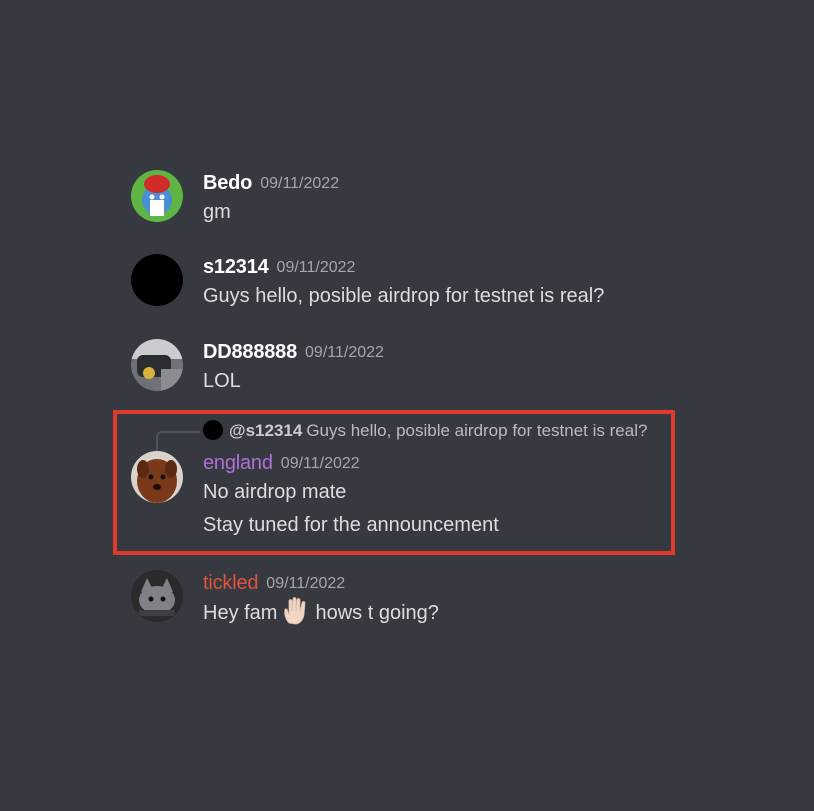 This screenshot has height=811, width=814. What do you see at coordinates (240, 613) in the screenshot?
I see `message-text-part: Hey fam` at bounding box center [240, 613].